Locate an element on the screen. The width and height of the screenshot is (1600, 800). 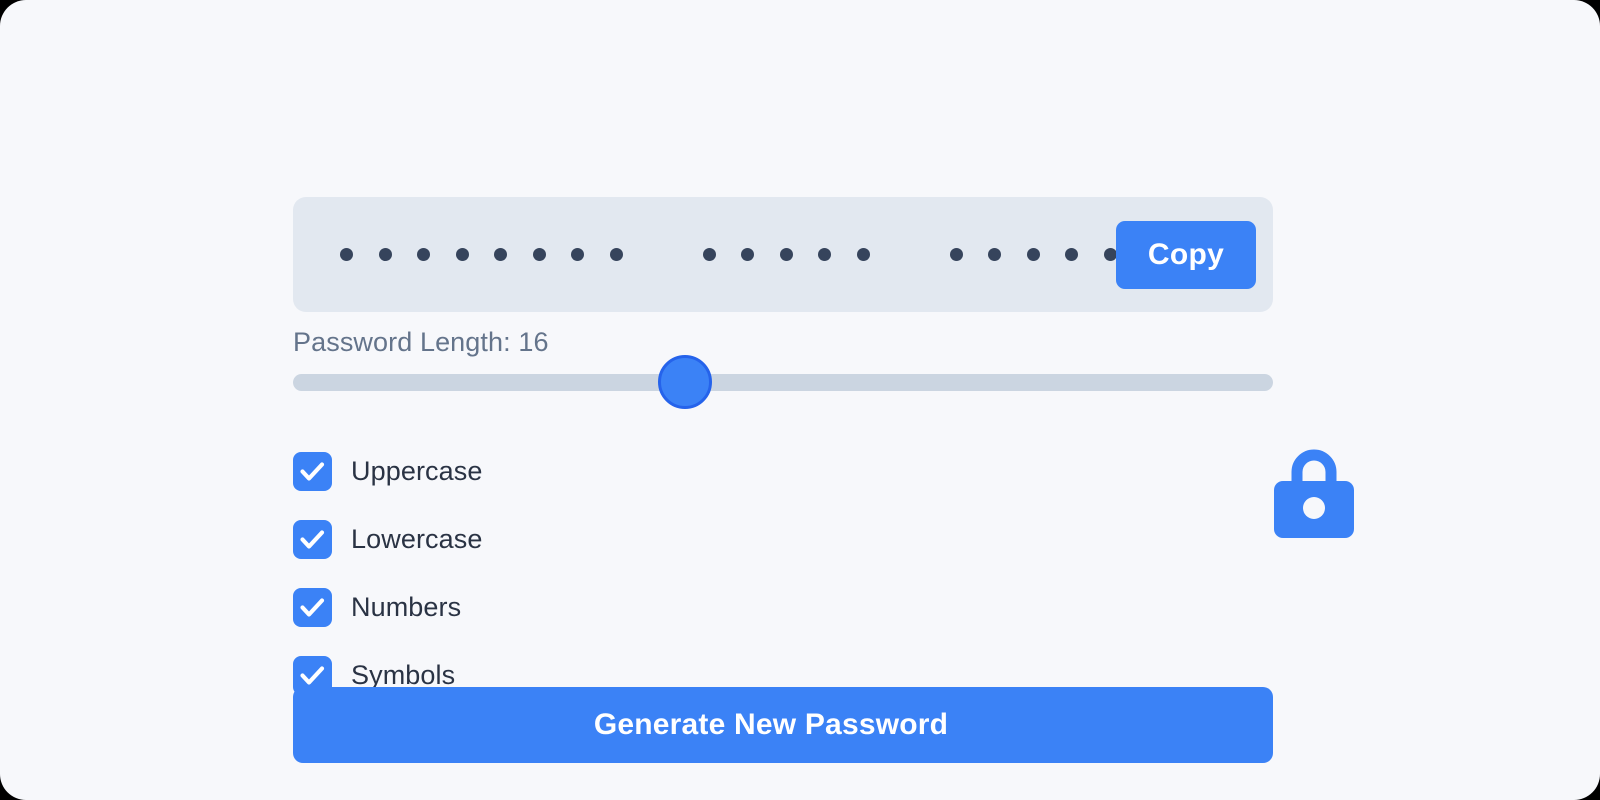
option-label-symbols: Symbols is located at coordinates (403, 674).